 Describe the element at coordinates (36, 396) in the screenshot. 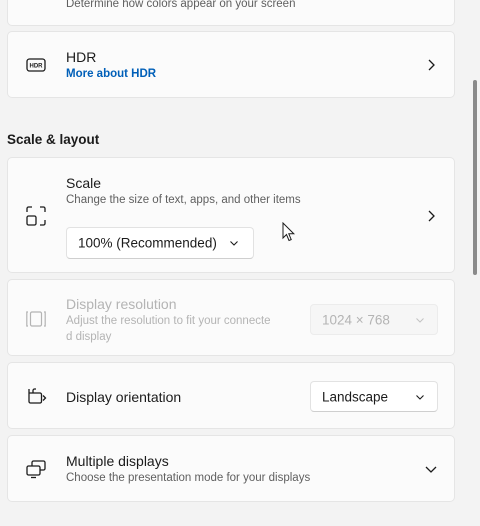

I see `orientation-icon` at that location.